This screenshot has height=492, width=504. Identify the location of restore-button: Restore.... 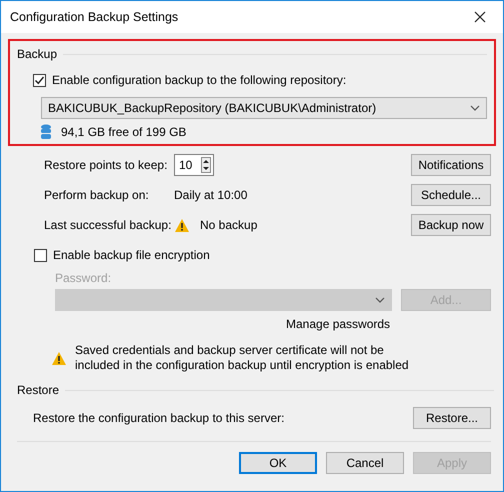
(452, 418).